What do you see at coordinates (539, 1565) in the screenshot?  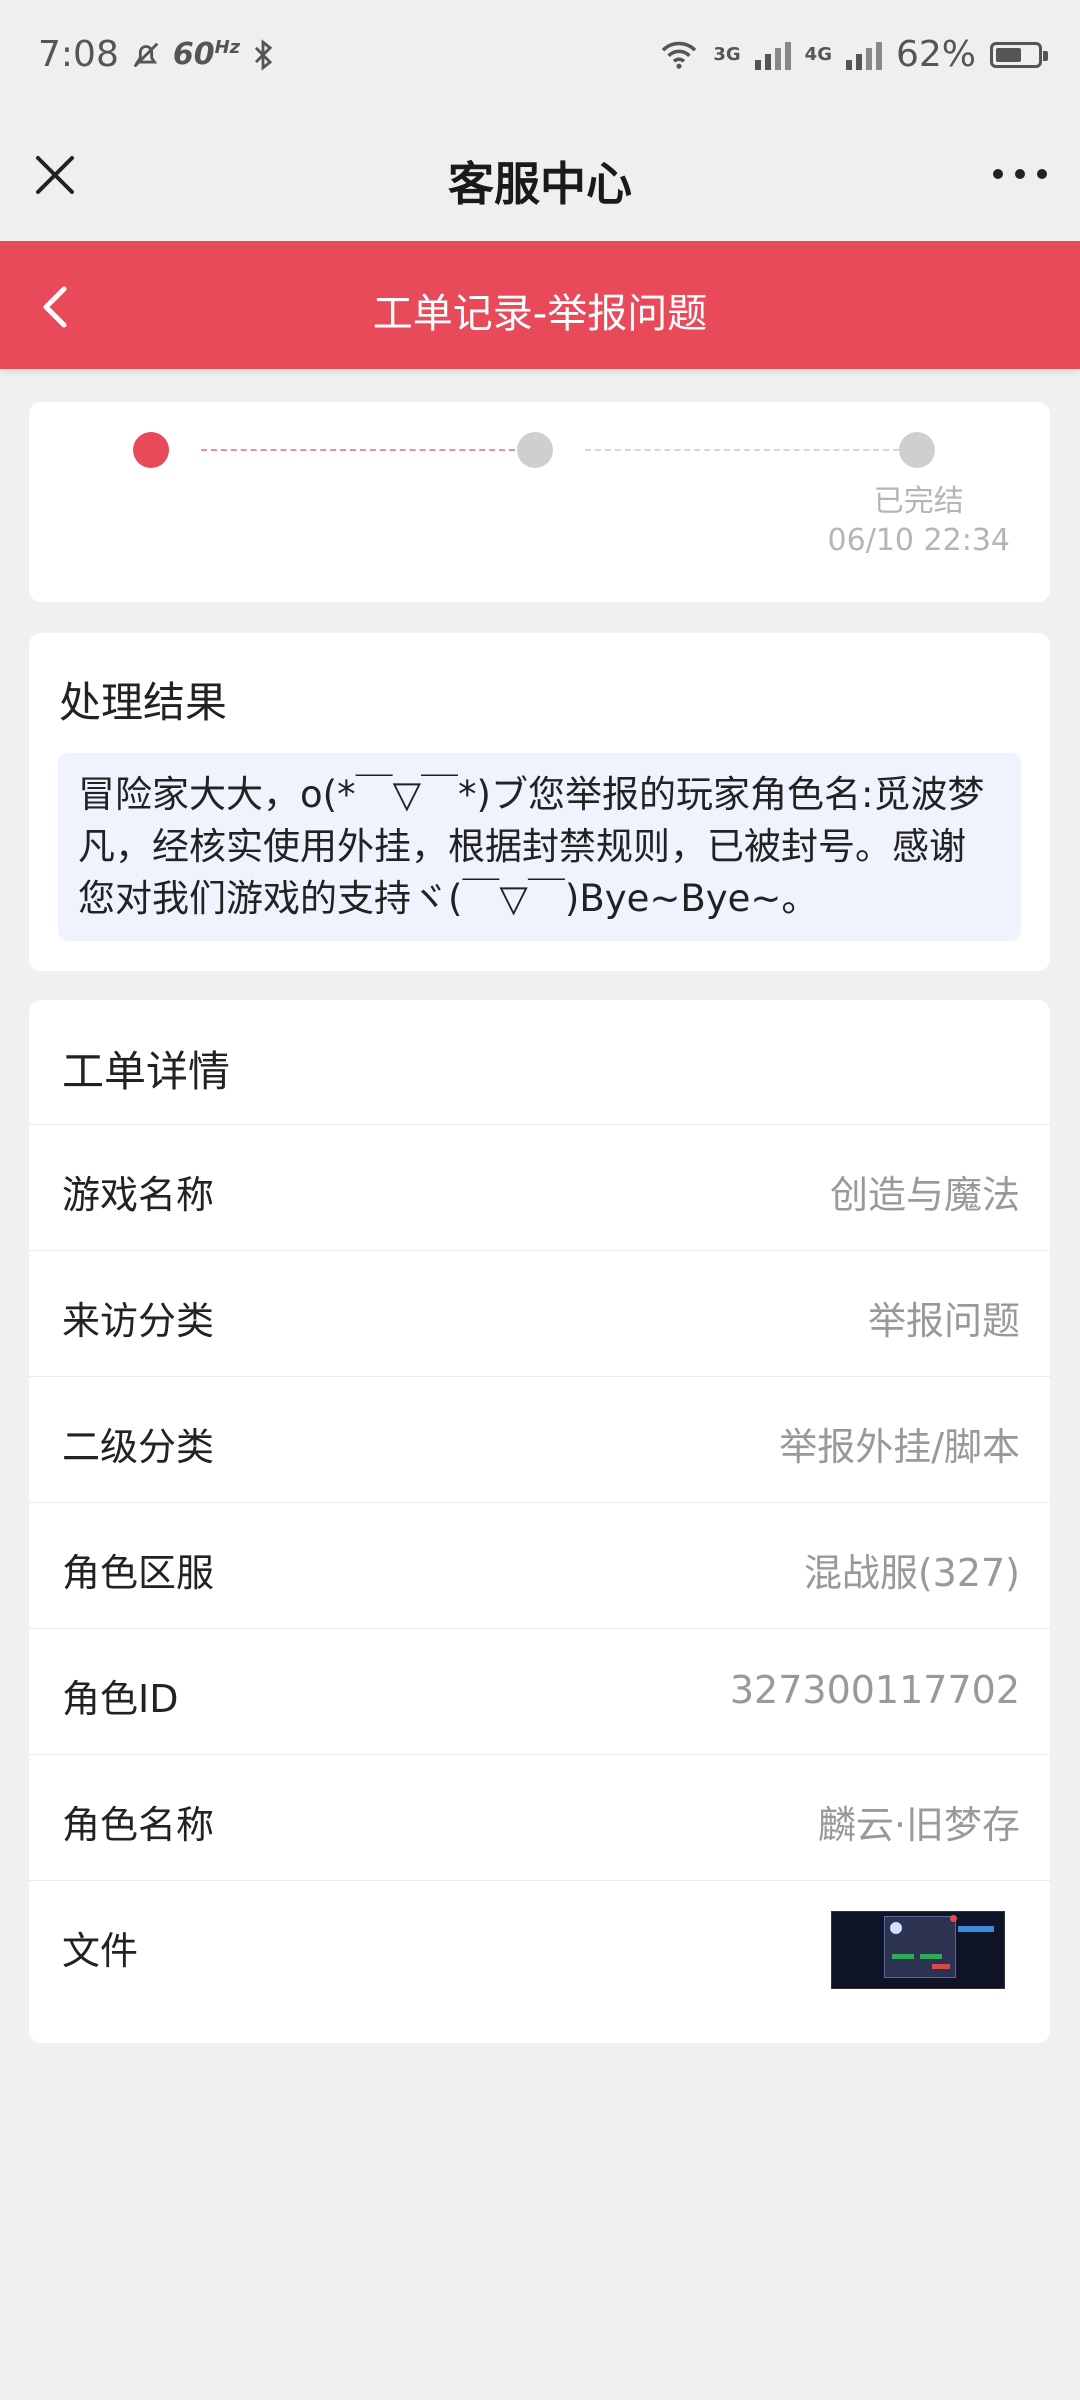 I see `detail-row-server: 角色区服 混战服(327)` at bounding box center [539, 1565].